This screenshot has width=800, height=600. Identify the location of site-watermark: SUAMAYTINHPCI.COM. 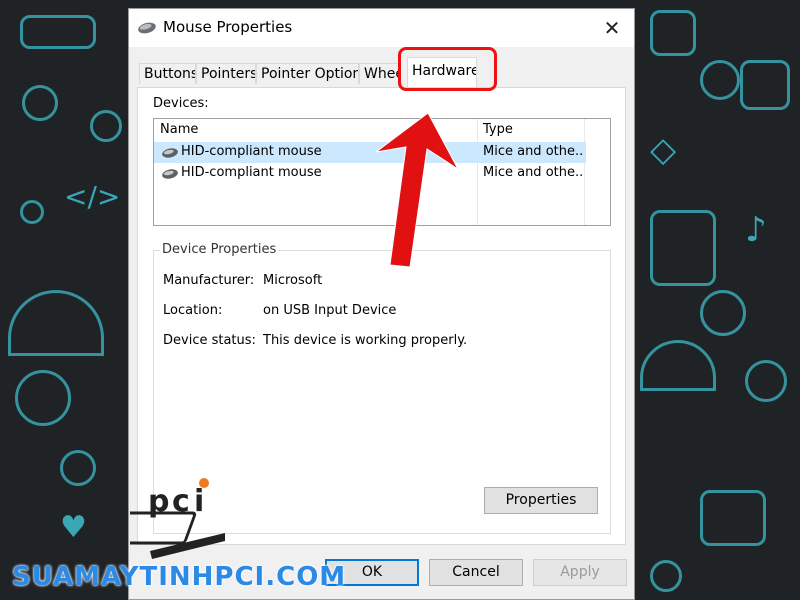
(179, 577).